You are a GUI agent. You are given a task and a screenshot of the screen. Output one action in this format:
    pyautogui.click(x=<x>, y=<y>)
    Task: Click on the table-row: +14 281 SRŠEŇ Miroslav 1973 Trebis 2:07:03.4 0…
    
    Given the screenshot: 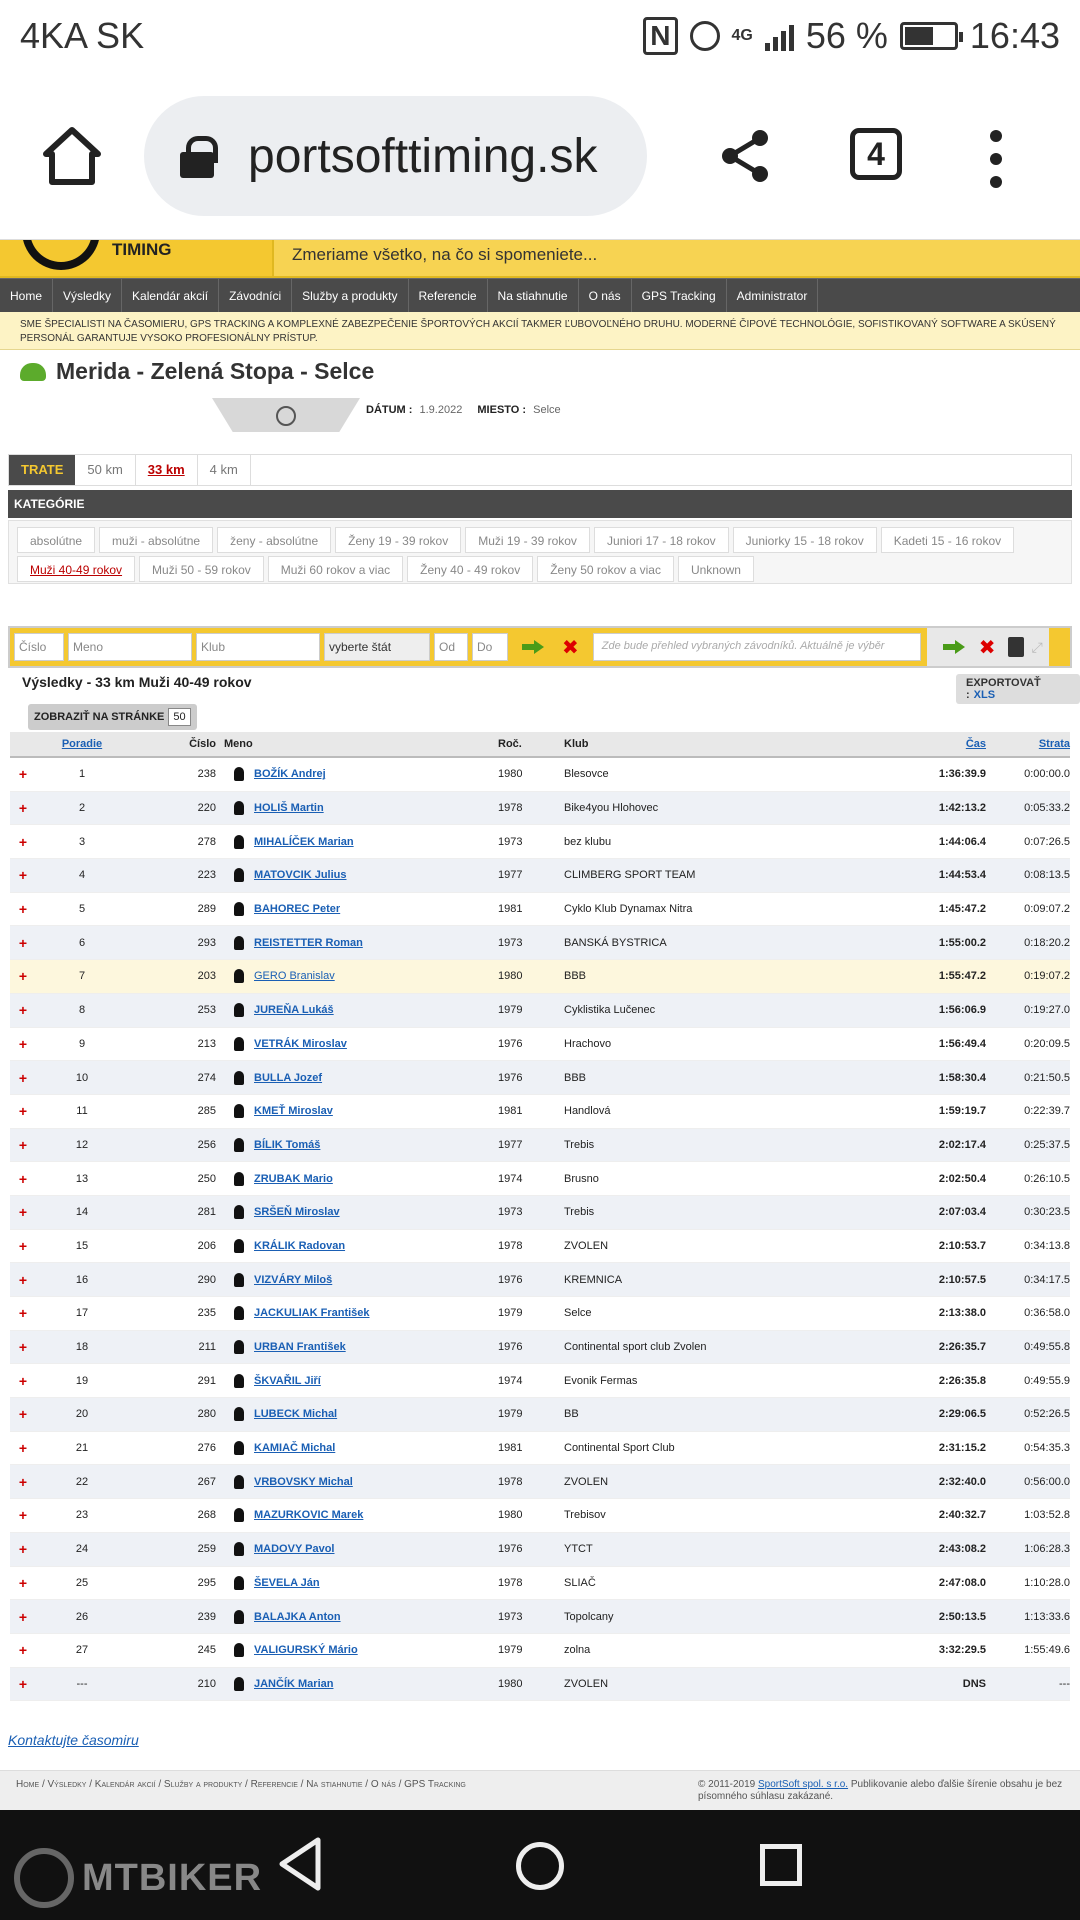 What is the action you would take?
    pyautogui.click(x=540, y=1212)
    